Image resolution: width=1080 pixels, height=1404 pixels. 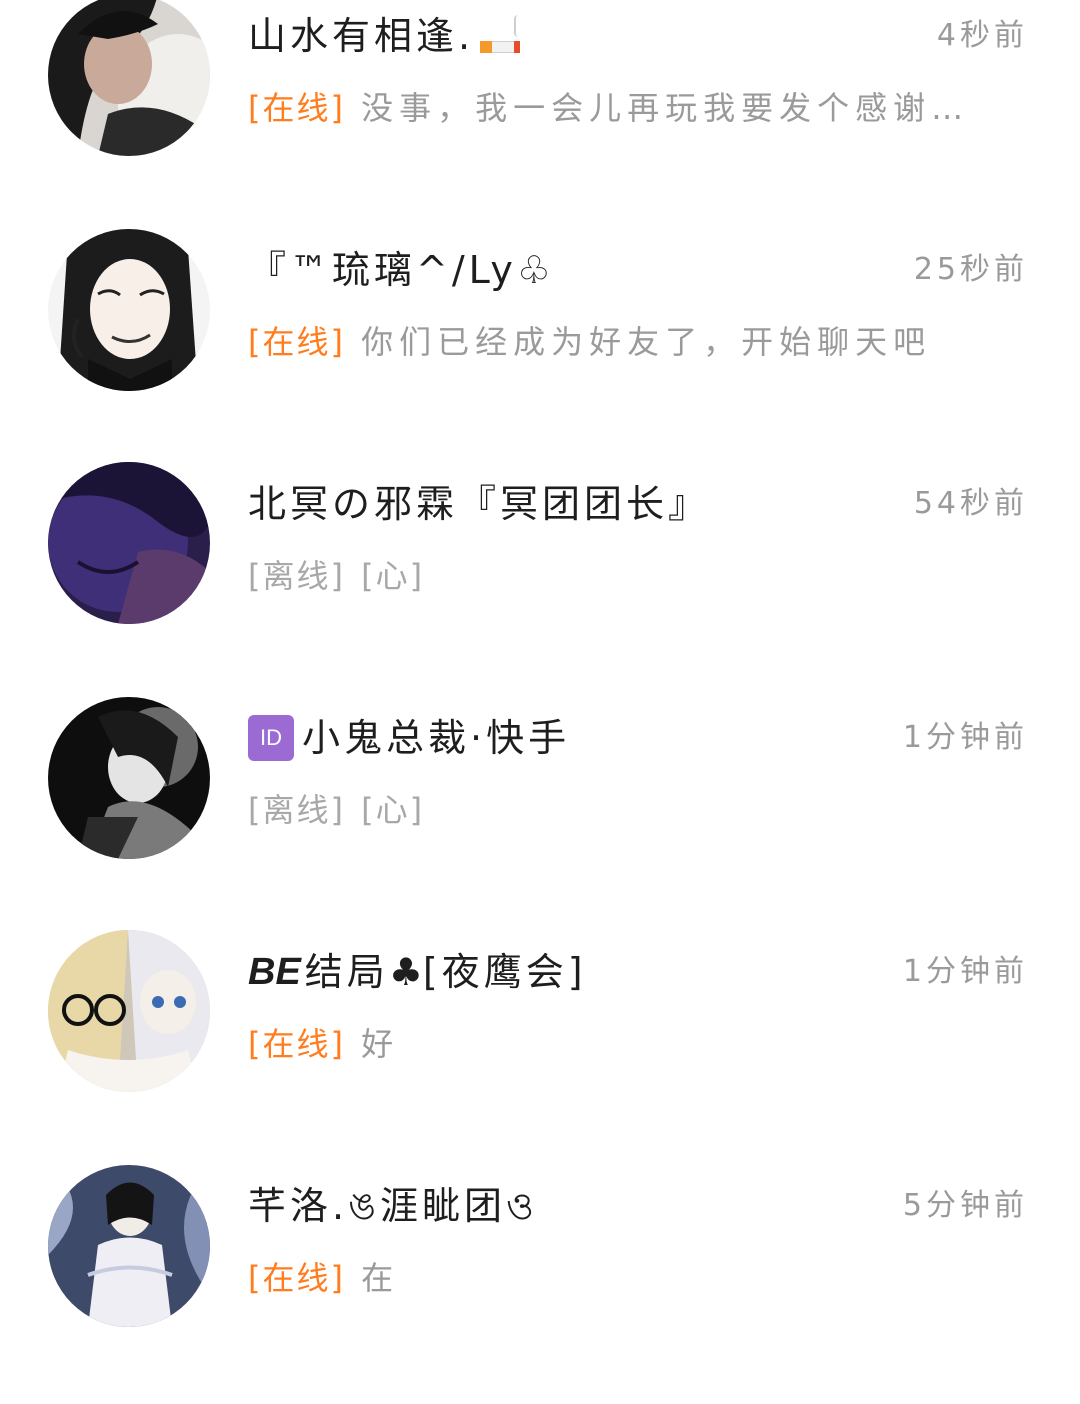 I want to click on message-time: 4秒前, so click(x=982, y=35).